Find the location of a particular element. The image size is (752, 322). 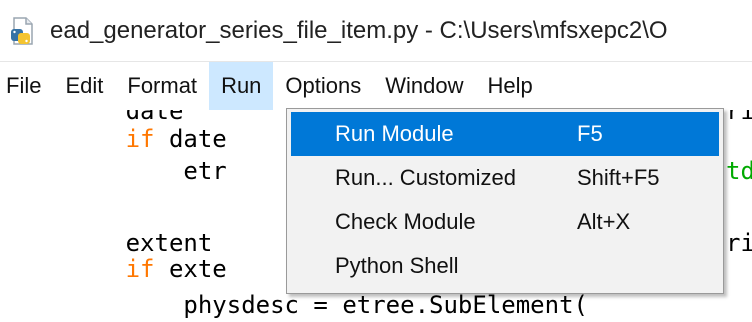

menu-item-run-customized: Run... Customized Shift+F5 is located at coordinates (505, 178).